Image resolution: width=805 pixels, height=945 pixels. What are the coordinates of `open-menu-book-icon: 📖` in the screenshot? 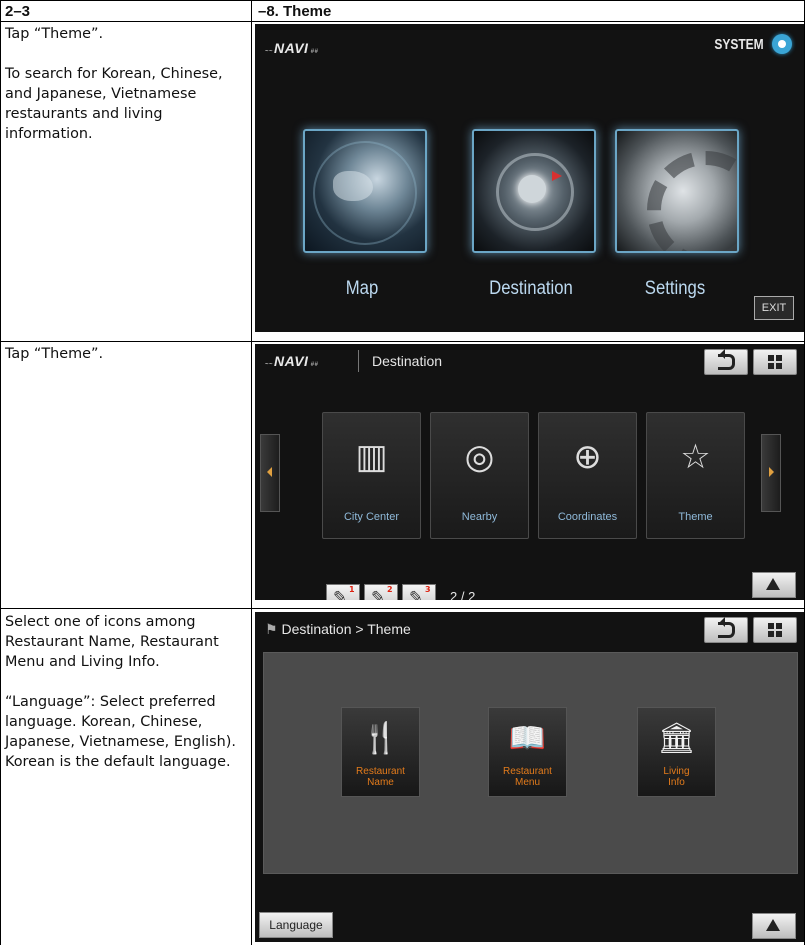 It's located at (527, 738).